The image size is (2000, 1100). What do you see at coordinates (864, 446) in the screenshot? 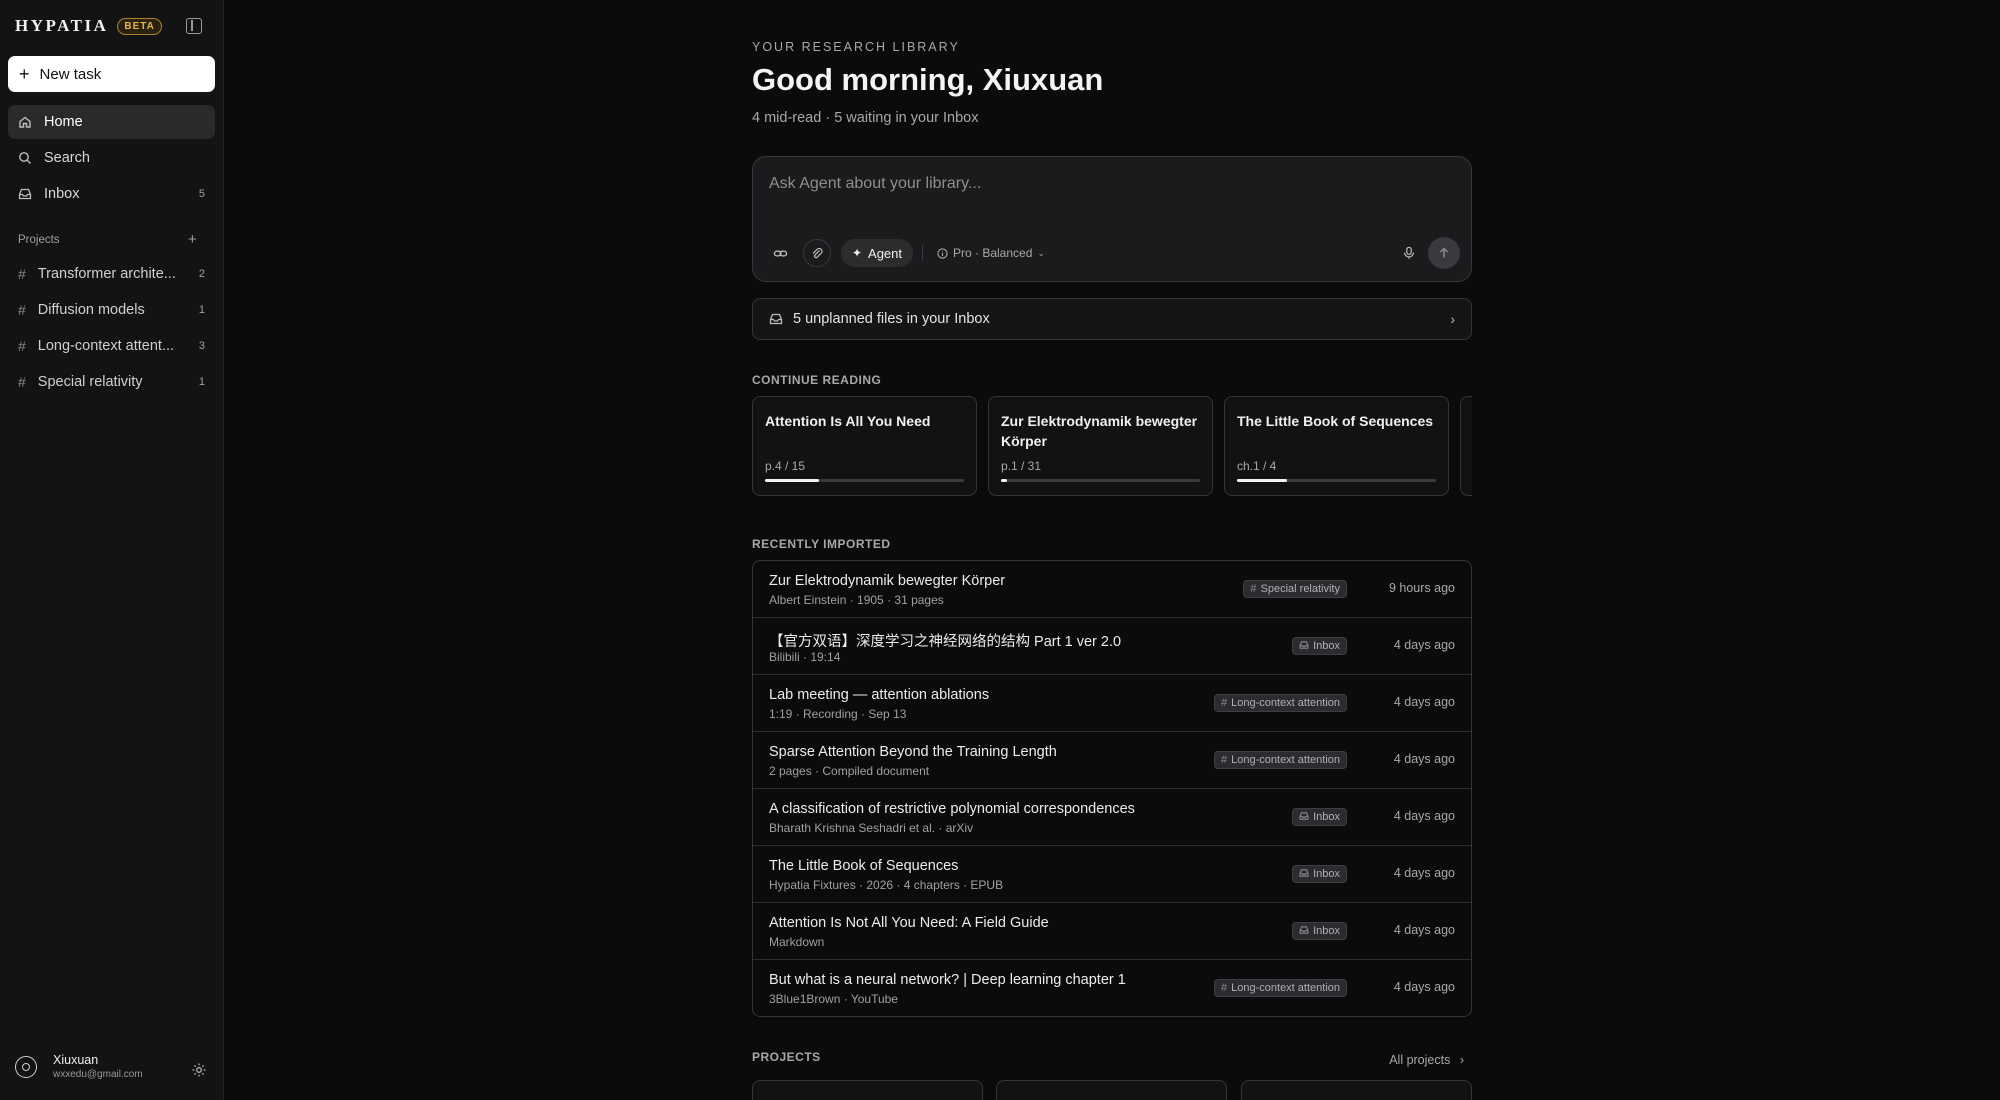
I see `continue-reading-card: Attention Is All You Need p.4 / 15` at bounding box center [864, 446].